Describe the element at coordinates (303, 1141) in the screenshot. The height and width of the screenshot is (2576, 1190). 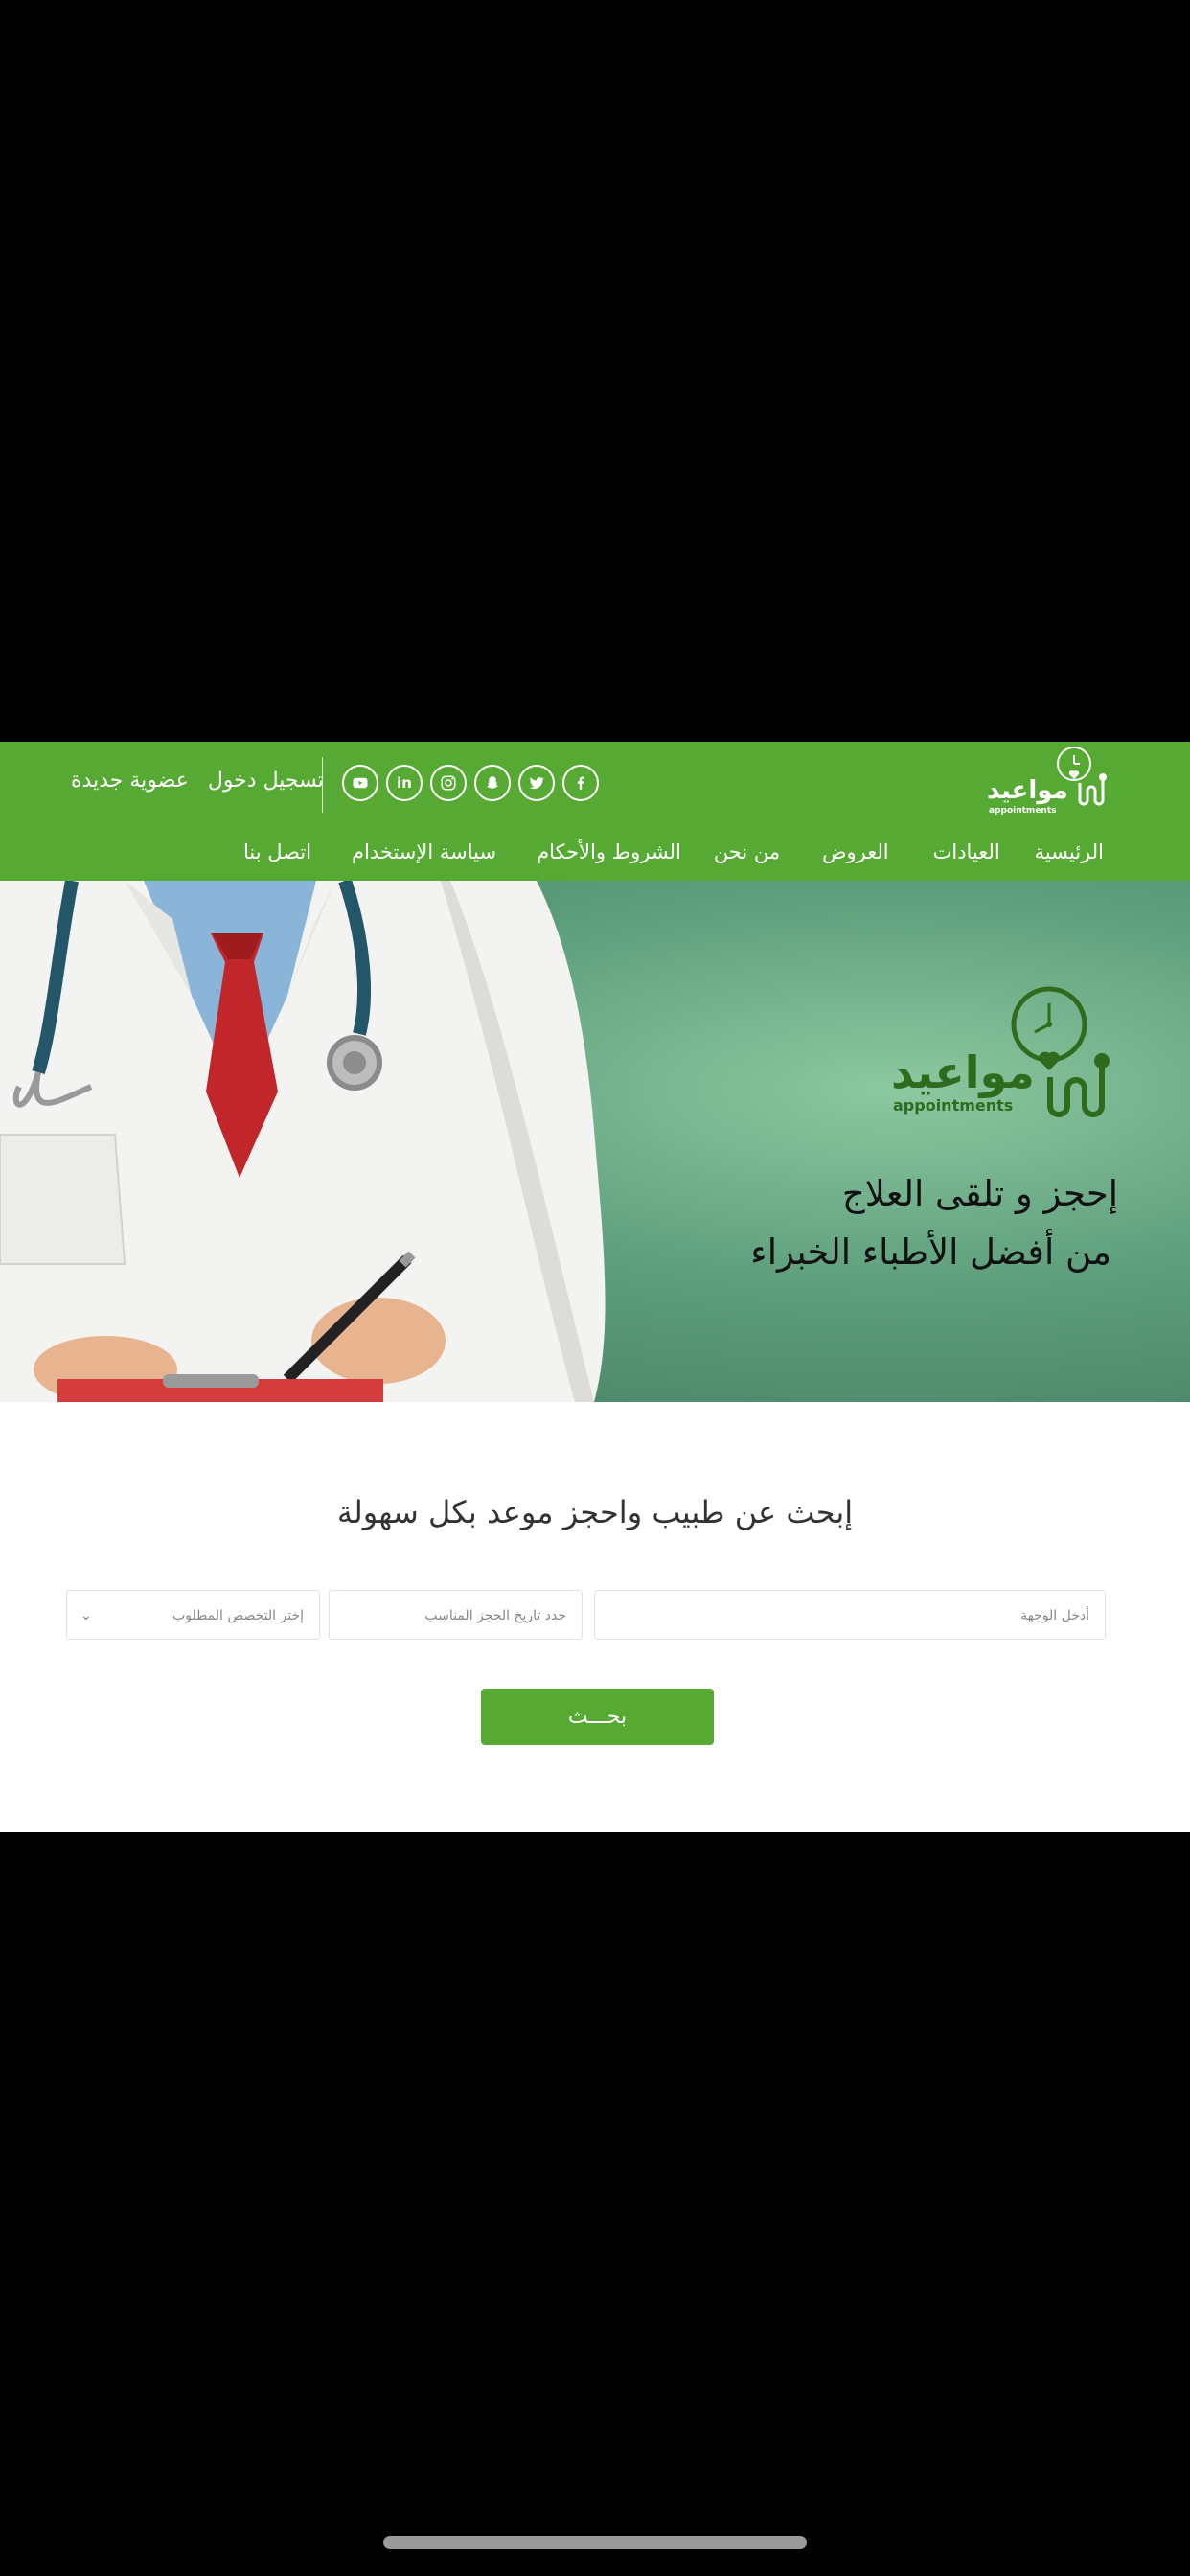
I see `doctor-illustration` at that location.